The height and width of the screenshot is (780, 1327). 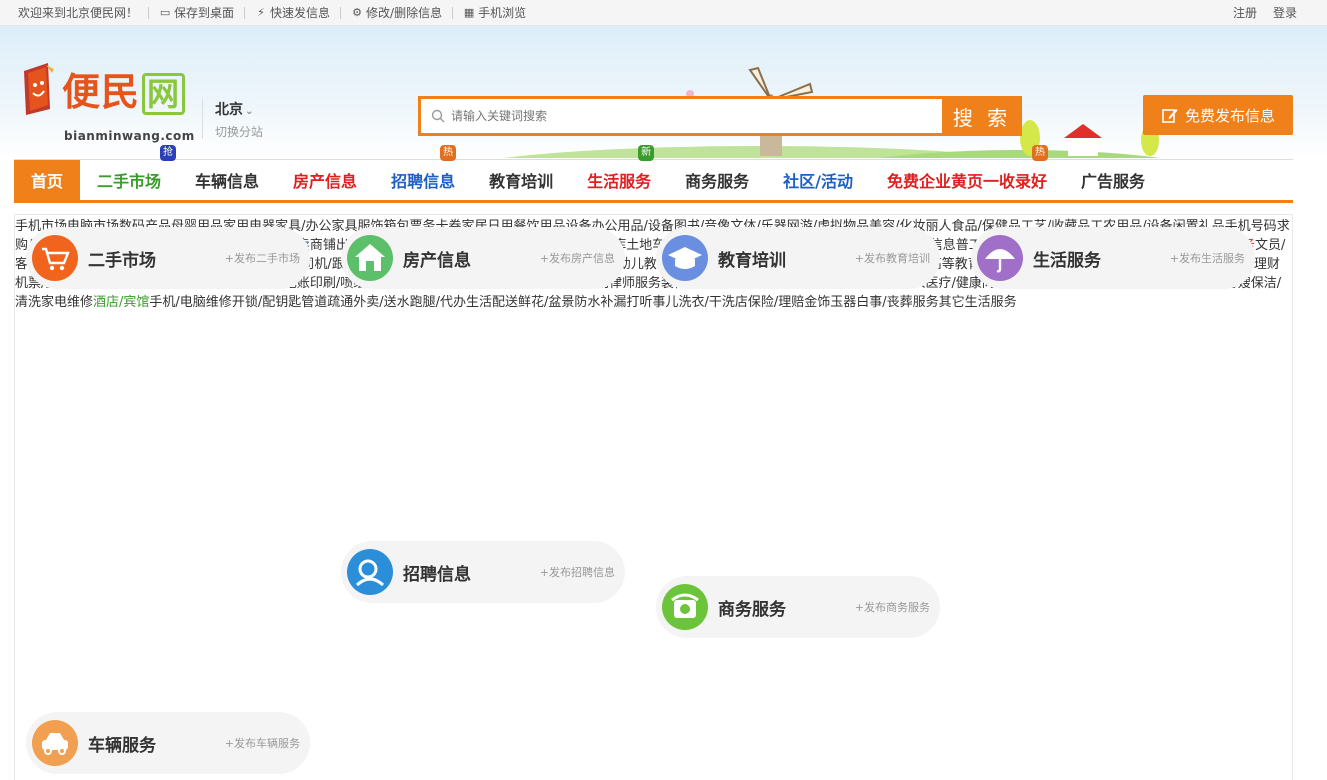 I want to click on logo-text: 便民网, so click(x=124, y=88).